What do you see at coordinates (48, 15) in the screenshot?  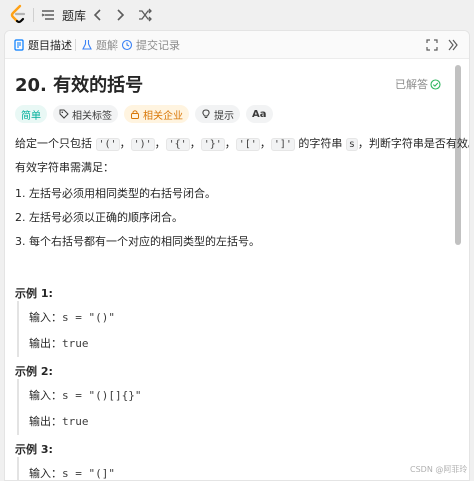 I see `list-icon` at bounding box center [48, 15].